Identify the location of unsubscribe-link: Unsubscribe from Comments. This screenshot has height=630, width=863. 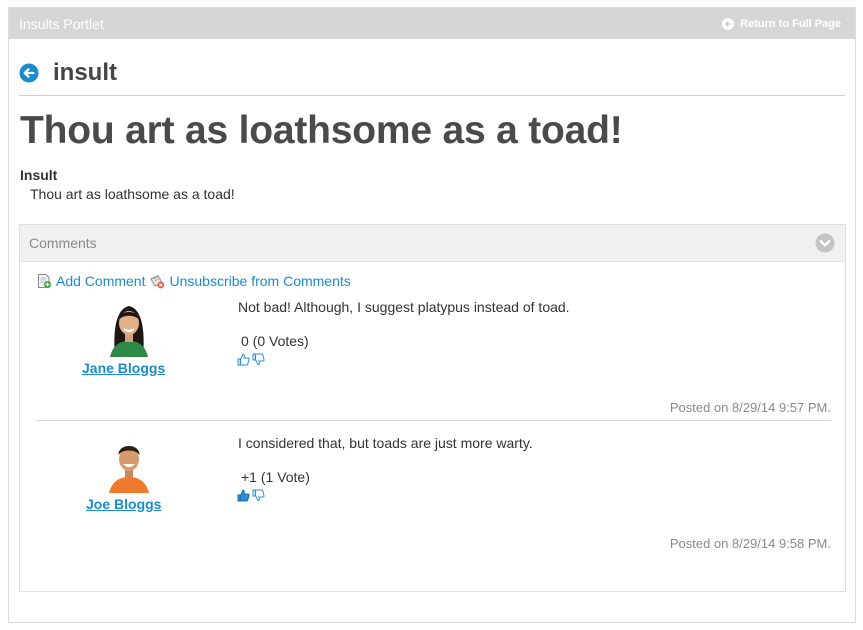
(250, 281).